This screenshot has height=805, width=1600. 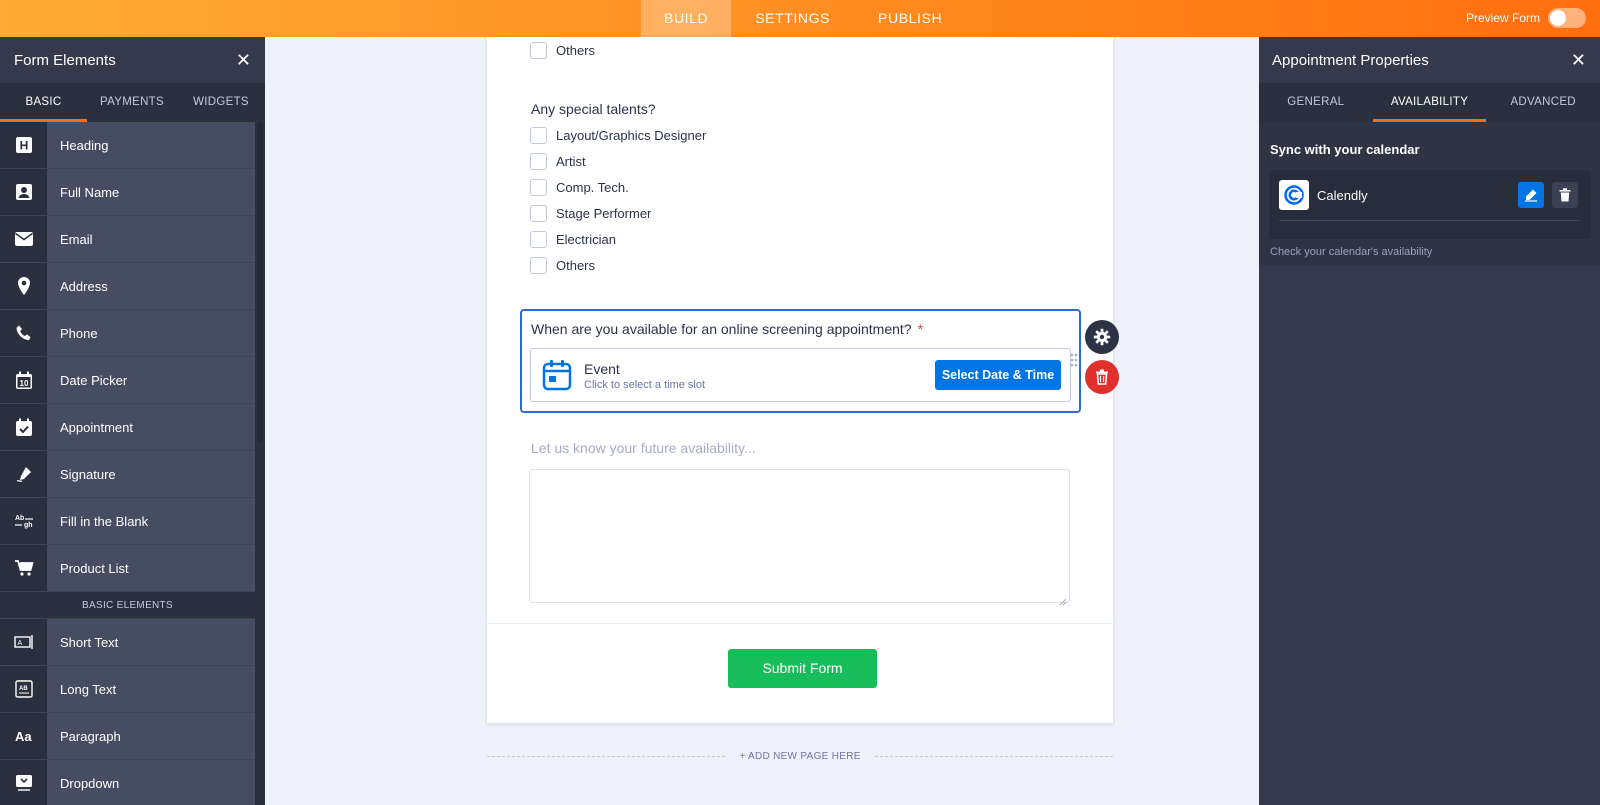 What do you see at coordinates (127, 380) in the screenshot?
I see `element-date-picker: 10 Date Picker` at bounding box center [127, 380].